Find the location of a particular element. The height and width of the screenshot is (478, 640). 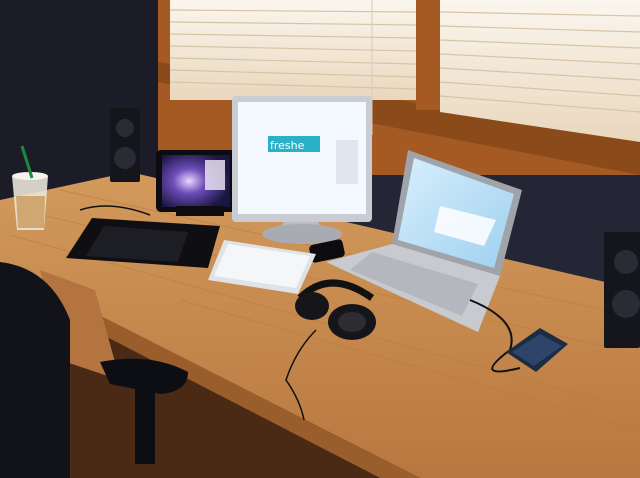

external-monitor: freshe is located at coordinates (302, 170).